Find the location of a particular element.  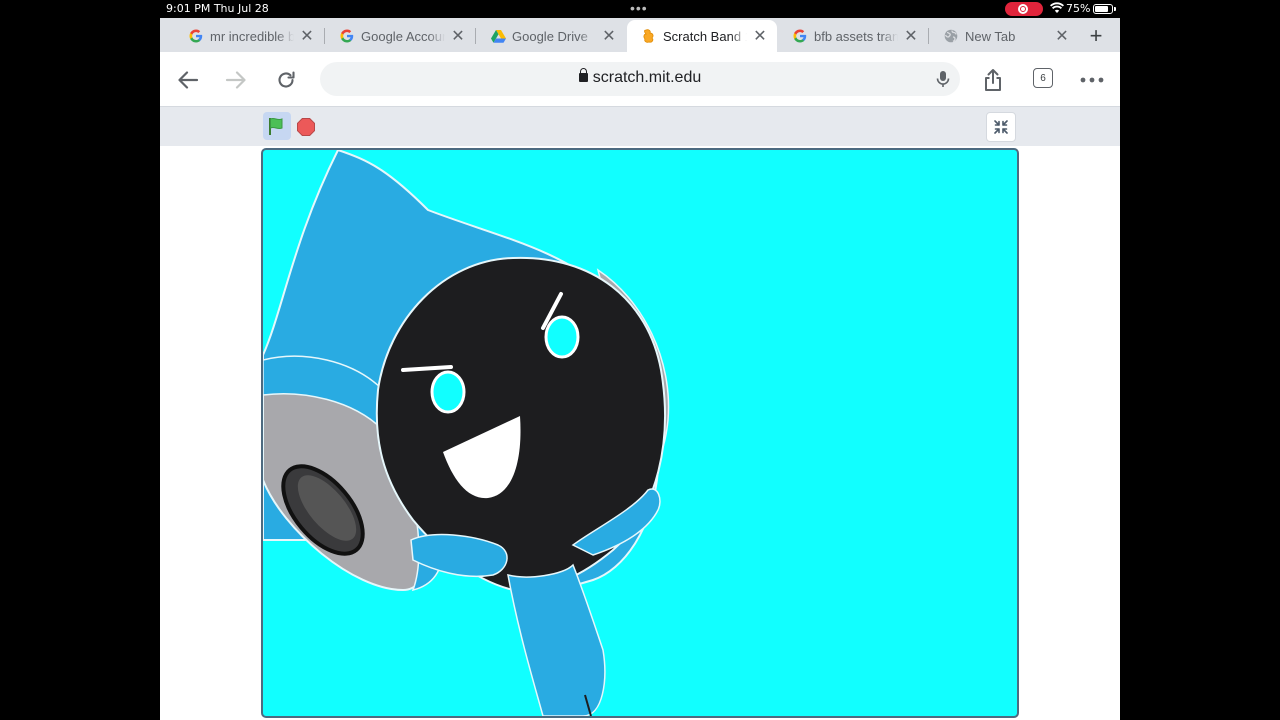

tab-bfb-assets: bfb assets tran ✕ is located at coordinates (853, 36).